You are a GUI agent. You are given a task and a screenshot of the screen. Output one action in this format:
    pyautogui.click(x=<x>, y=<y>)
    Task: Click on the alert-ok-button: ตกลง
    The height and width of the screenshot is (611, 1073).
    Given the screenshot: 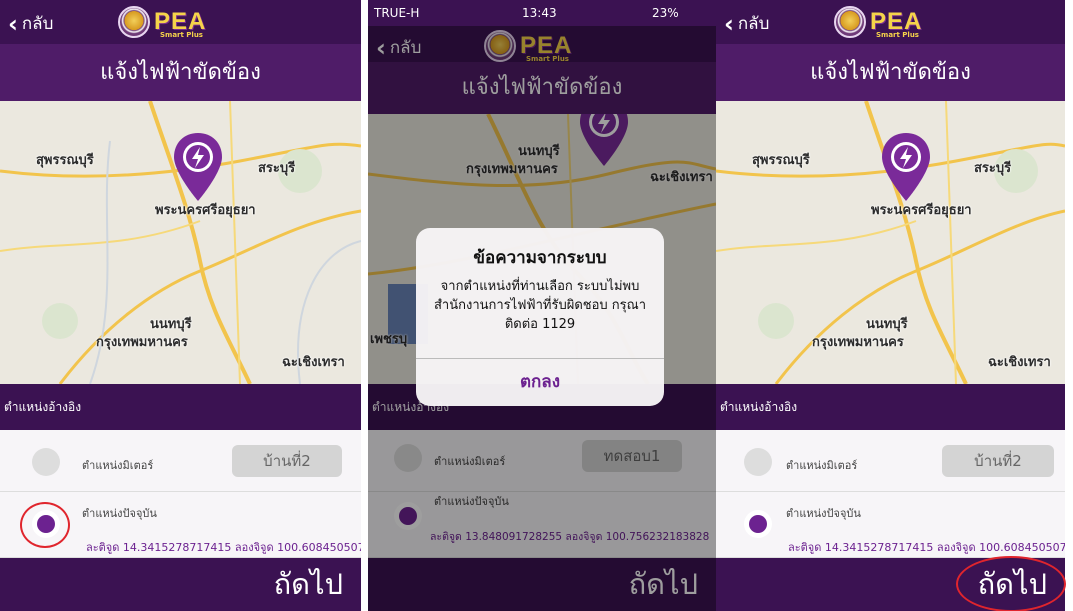 What is the action you would take?
    pyautogui.click(x=540, y=382)
    